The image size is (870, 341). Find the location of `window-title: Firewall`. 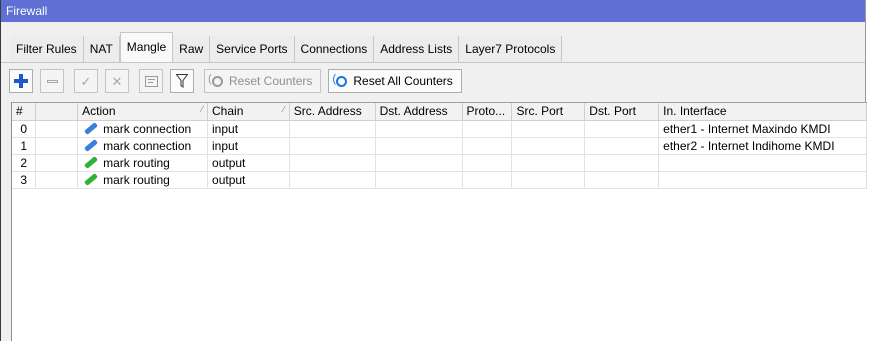

window-title: Firewall is located at coordinates (433, 11).